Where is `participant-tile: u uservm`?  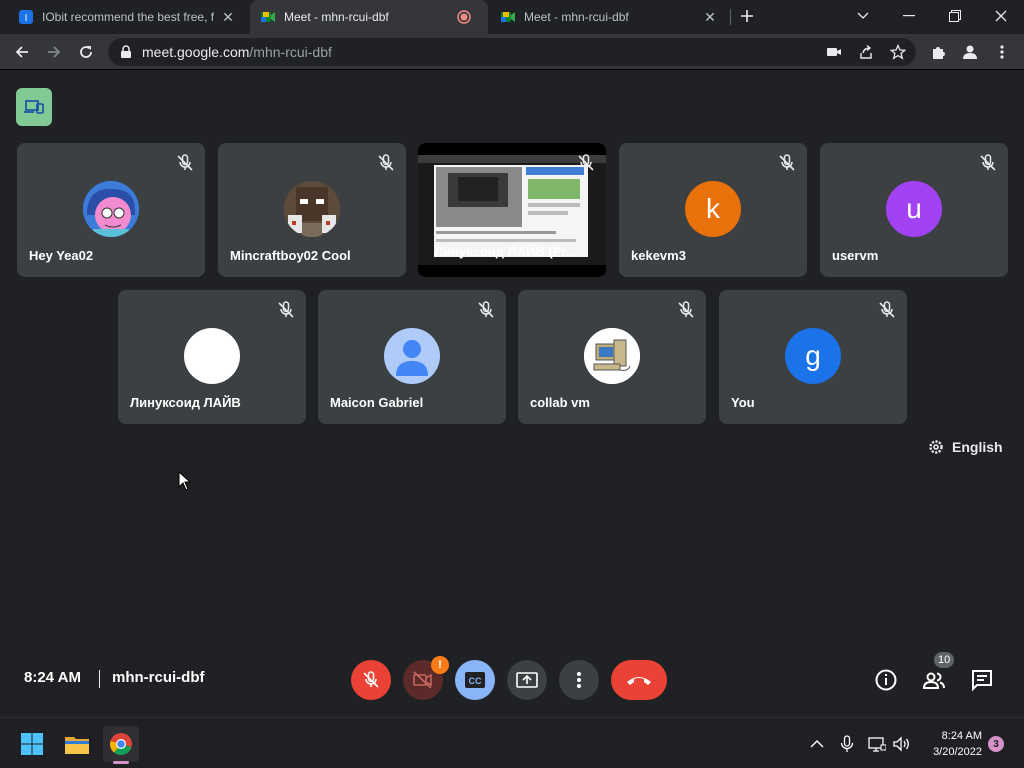 participant-tile: u uservm is located at coordinates (914, 210).